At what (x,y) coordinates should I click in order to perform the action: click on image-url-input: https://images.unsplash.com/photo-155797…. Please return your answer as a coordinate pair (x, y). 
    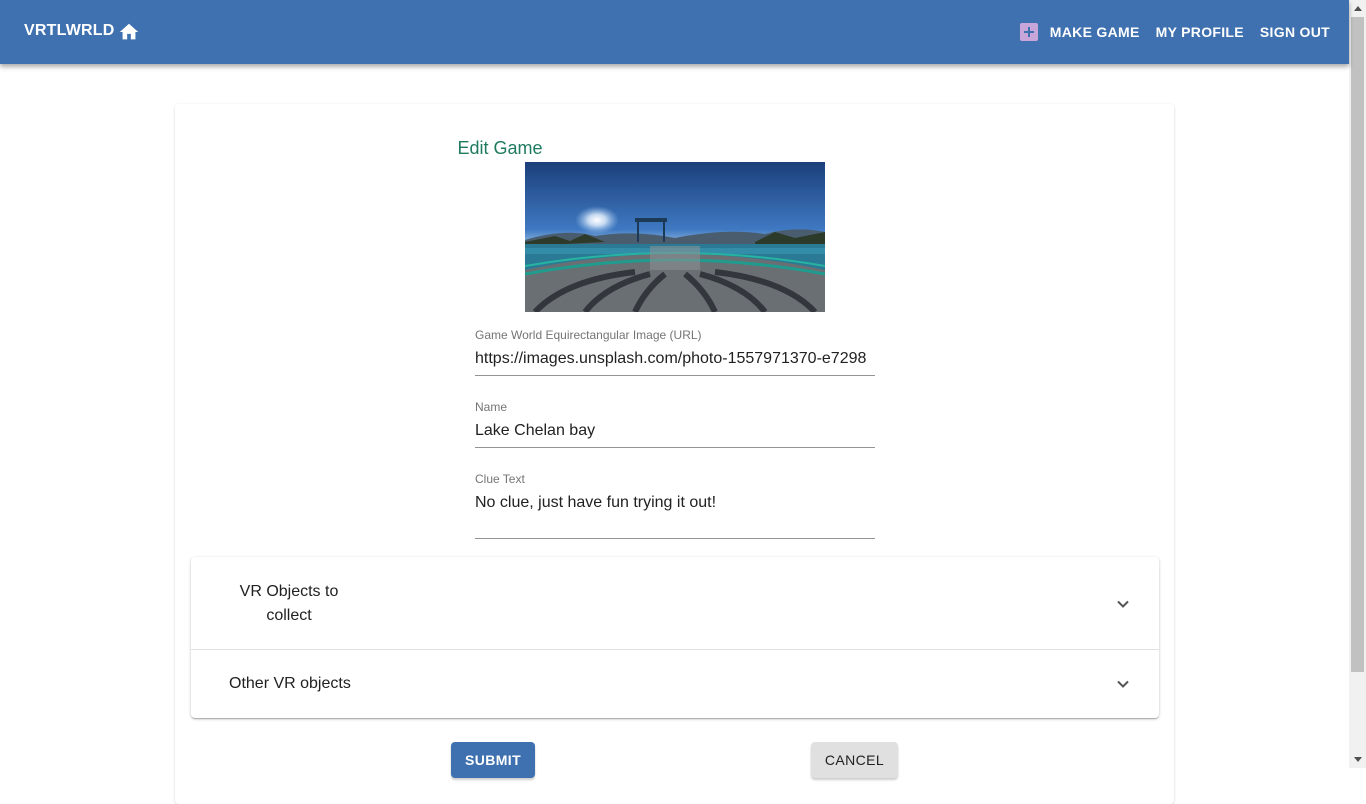
    Looking at the image, I should click on (675, 359).